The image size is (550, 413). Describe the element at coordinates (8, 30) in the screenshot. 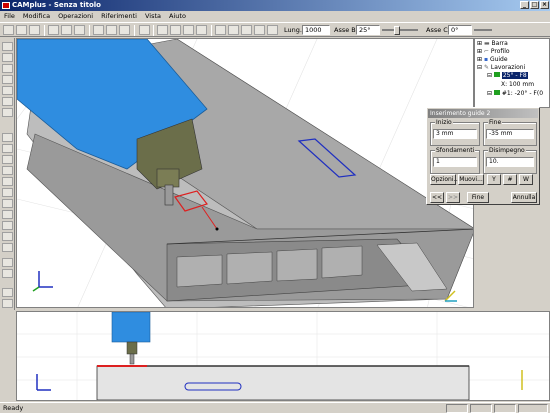

I see `new-file-icon` at that location.